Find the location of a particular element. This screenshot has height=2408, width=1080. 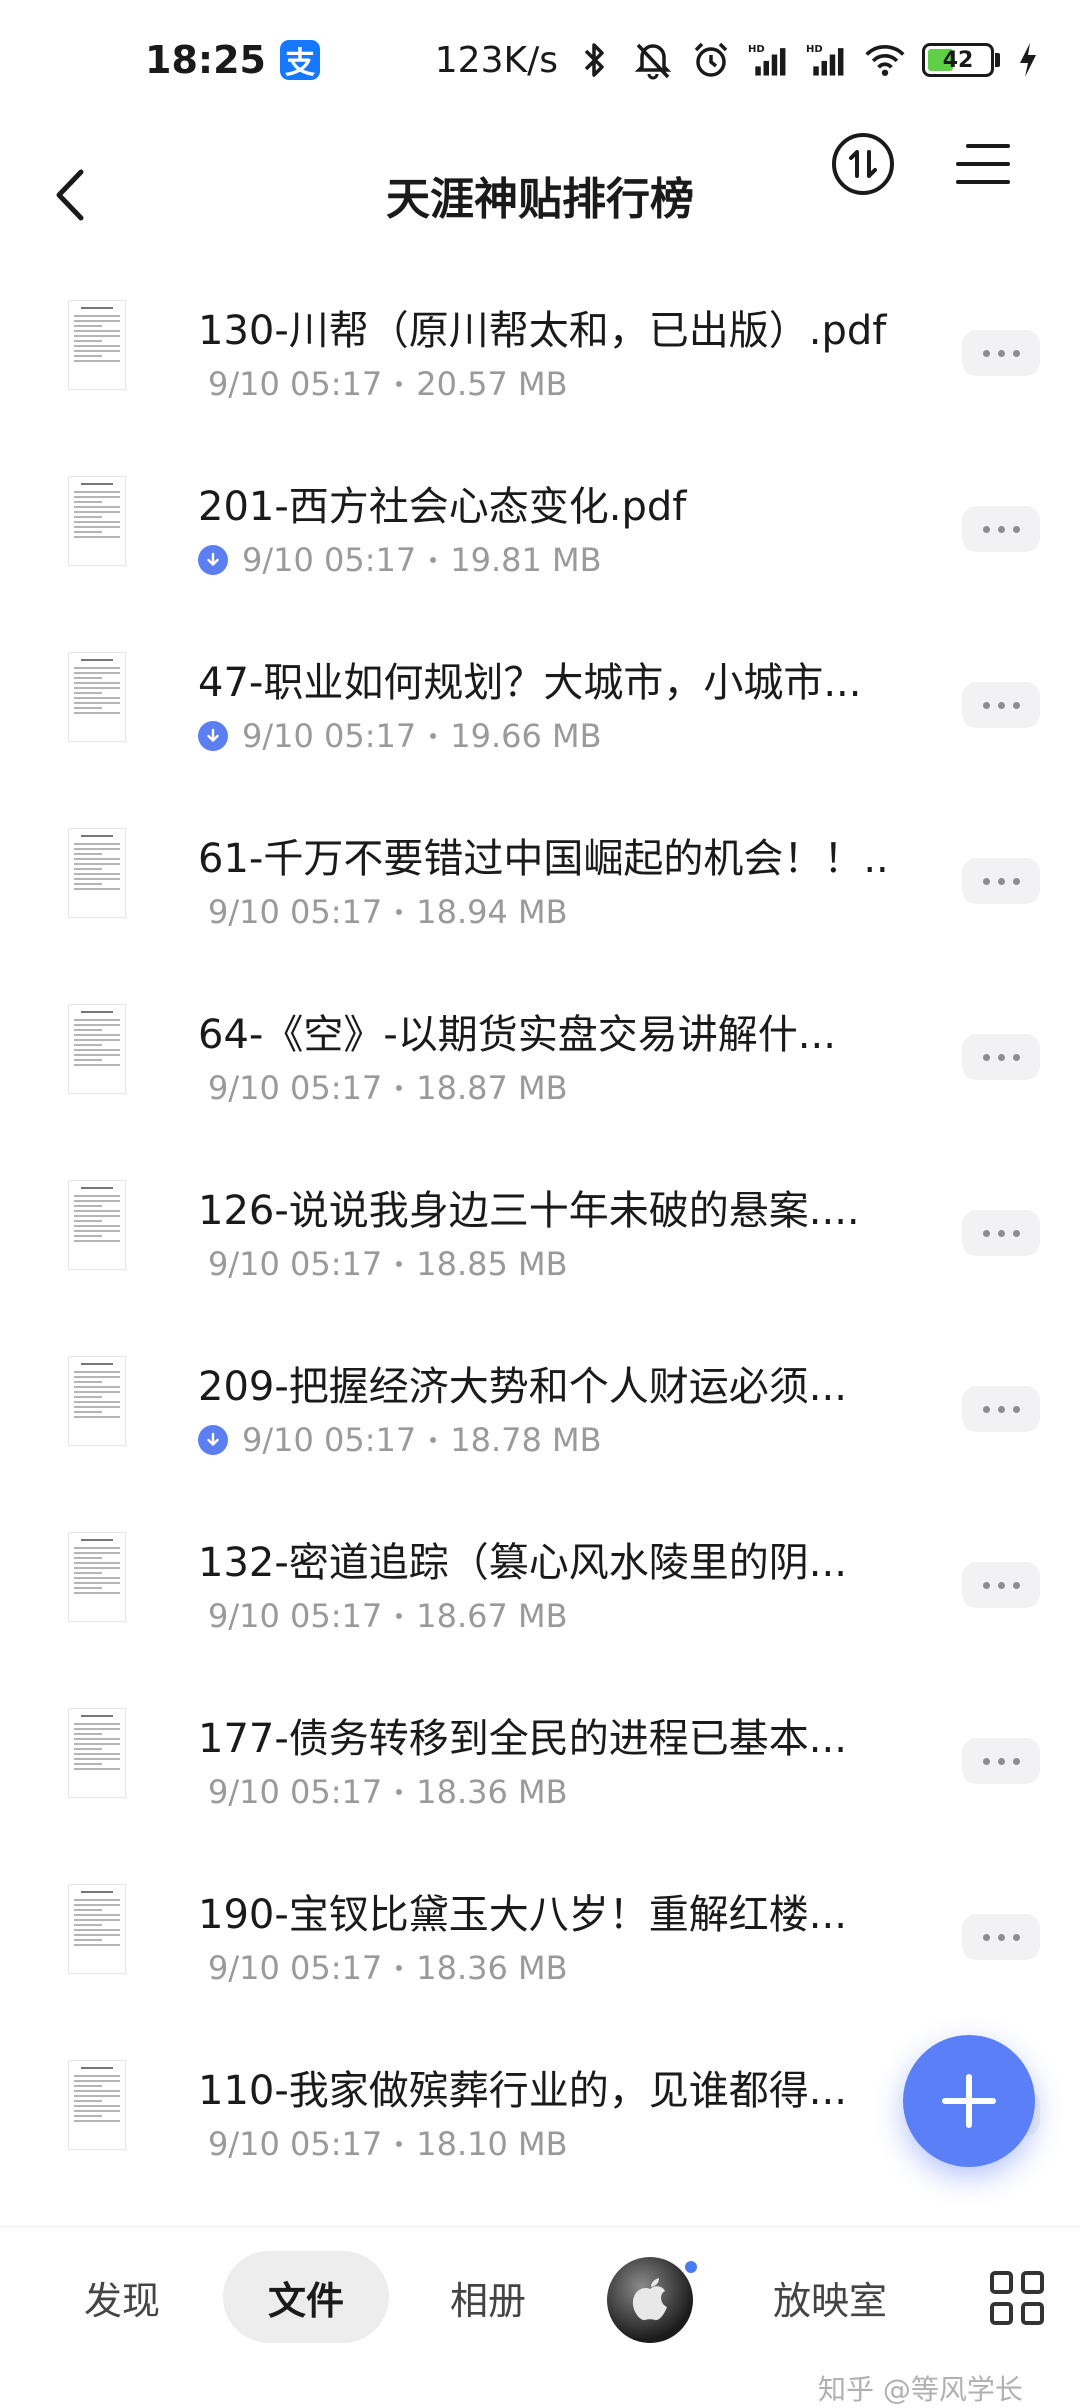

list-item: 201-西方社会心态变化.pdf 9/10 05:17 19.81 MB is located at coordinates (540, 534).